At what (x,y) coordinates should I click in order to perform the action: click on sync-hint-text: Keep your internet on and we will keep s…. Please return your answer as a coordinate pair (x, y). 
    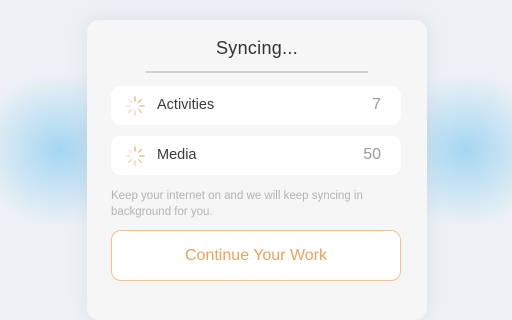
    Looking at the image, I should click on (237, 204).